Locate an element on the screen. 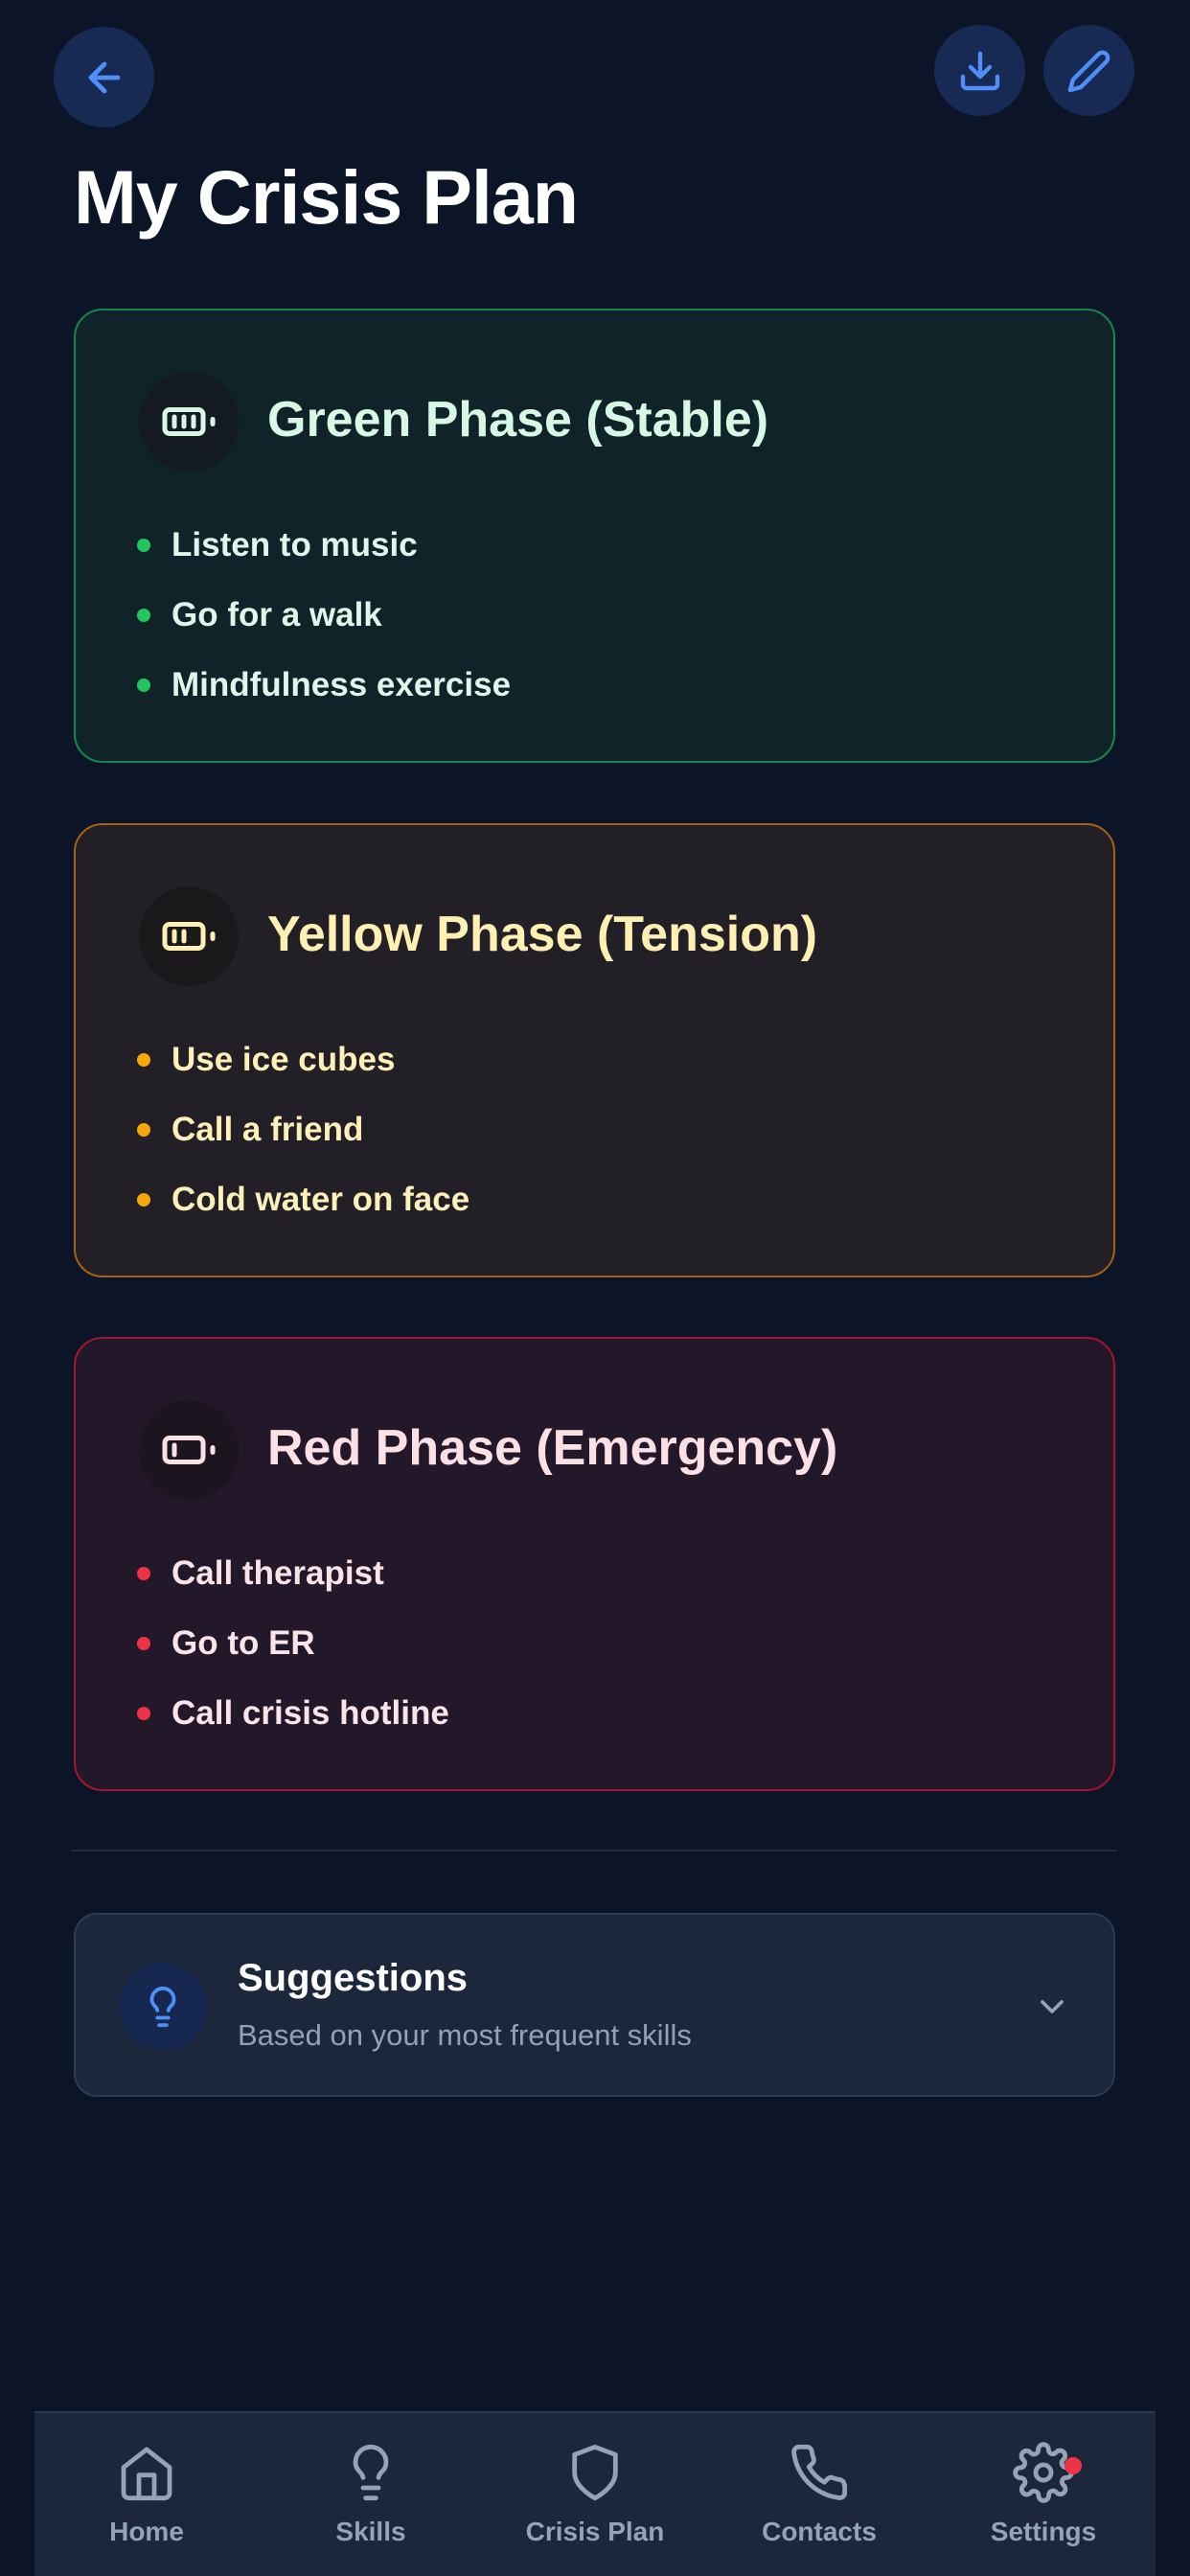 This screenshot has height=2576, width=1190. phase-title: Green Phase (Stable) is located at coordinates (518, 420).